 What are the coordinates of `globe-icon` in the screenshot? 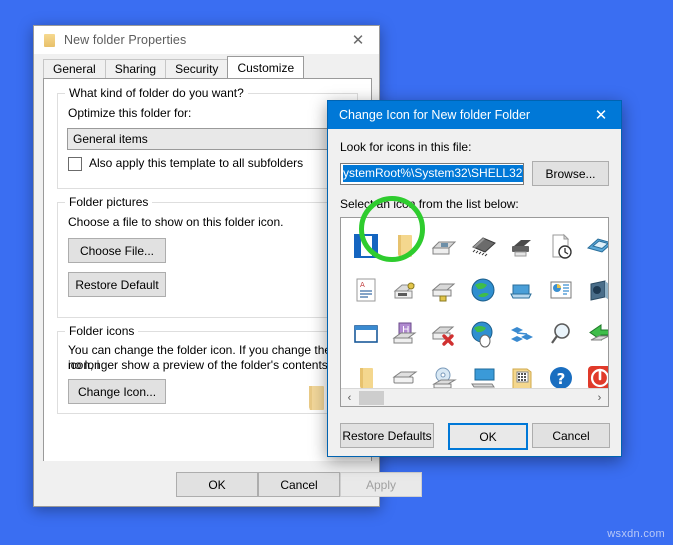 It's located at (483, 290).